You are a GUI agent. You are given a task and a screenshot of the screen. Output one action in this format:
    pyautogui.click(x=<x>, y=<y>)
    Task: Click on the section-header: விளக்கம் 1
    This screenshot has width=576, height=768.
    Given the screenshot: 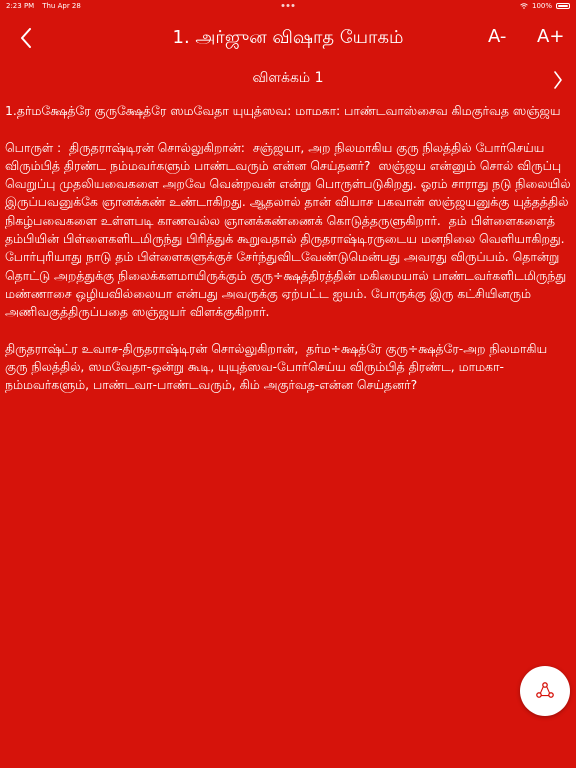 What is the action you would take?
    pyautogui.click(x=288, y=80)
    